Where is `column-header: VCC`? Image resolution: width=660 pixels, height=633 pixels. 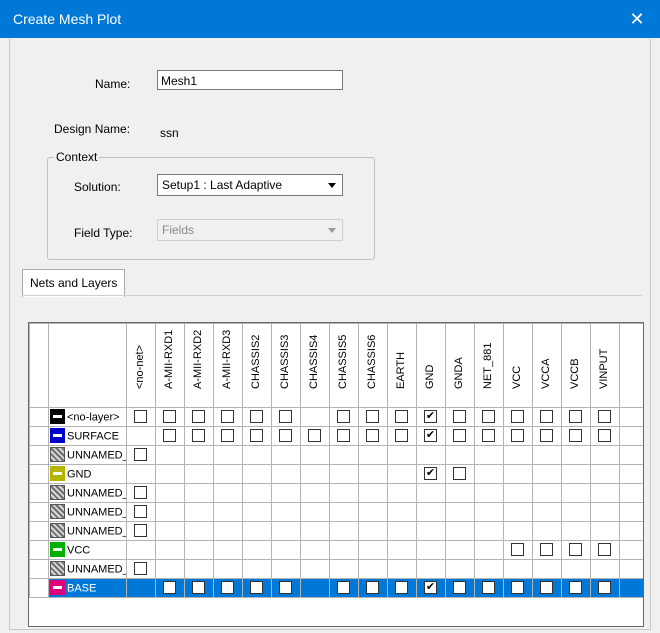
column-header: VCC is located at coordinates (518, 365).